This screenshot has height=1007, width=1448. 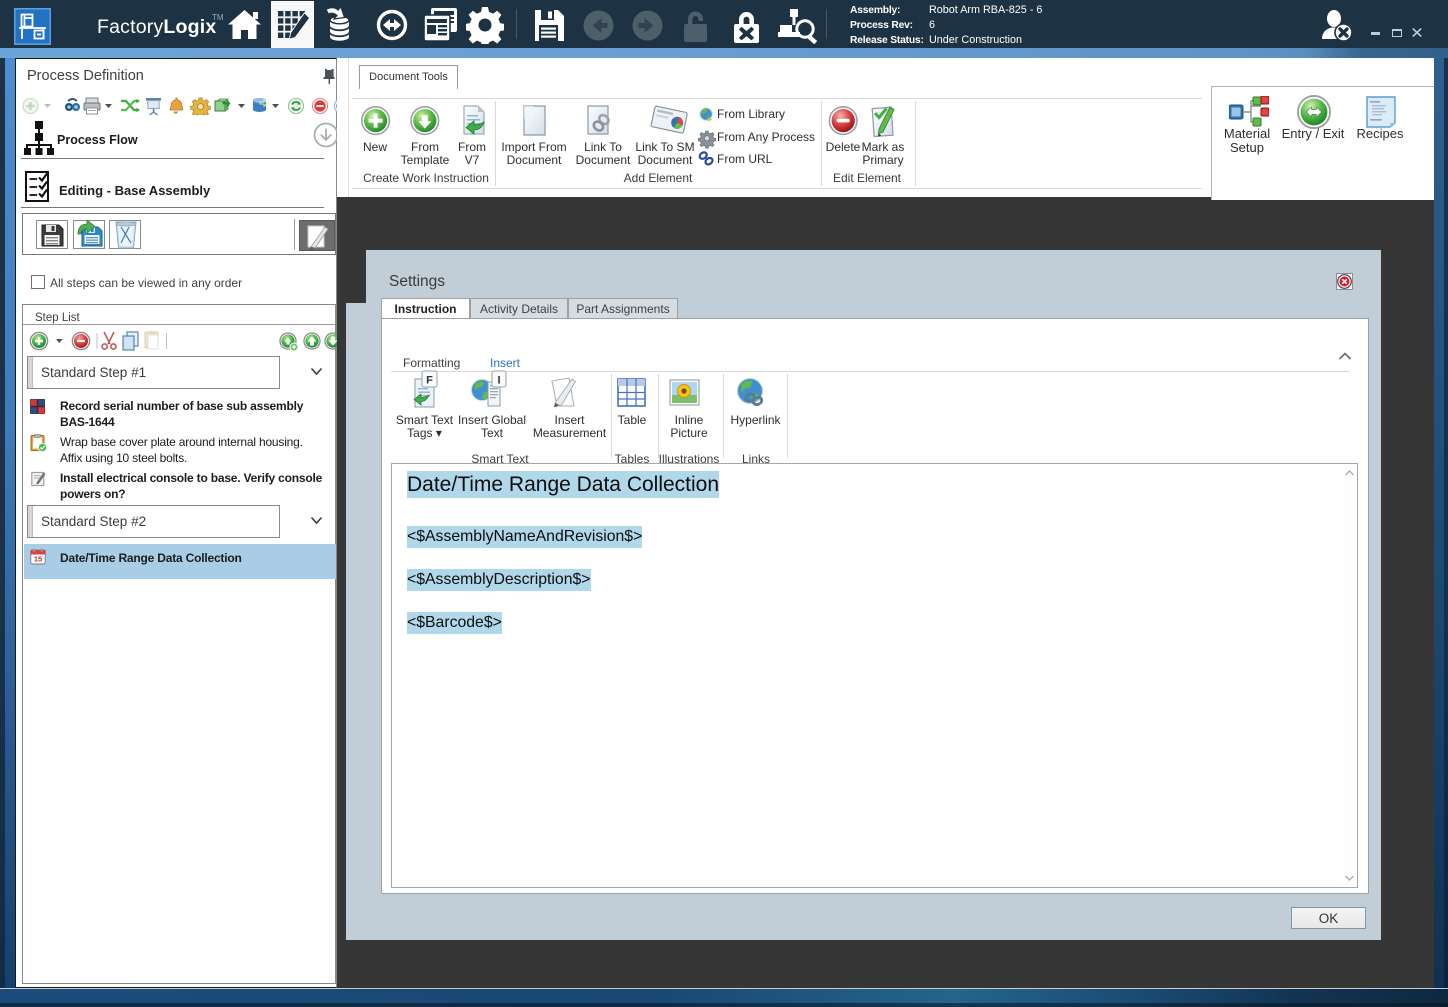 What do you see at coordinates (498, 381) in the screenshot?
I see `svg-text: I` at bounding box center [498, 381].